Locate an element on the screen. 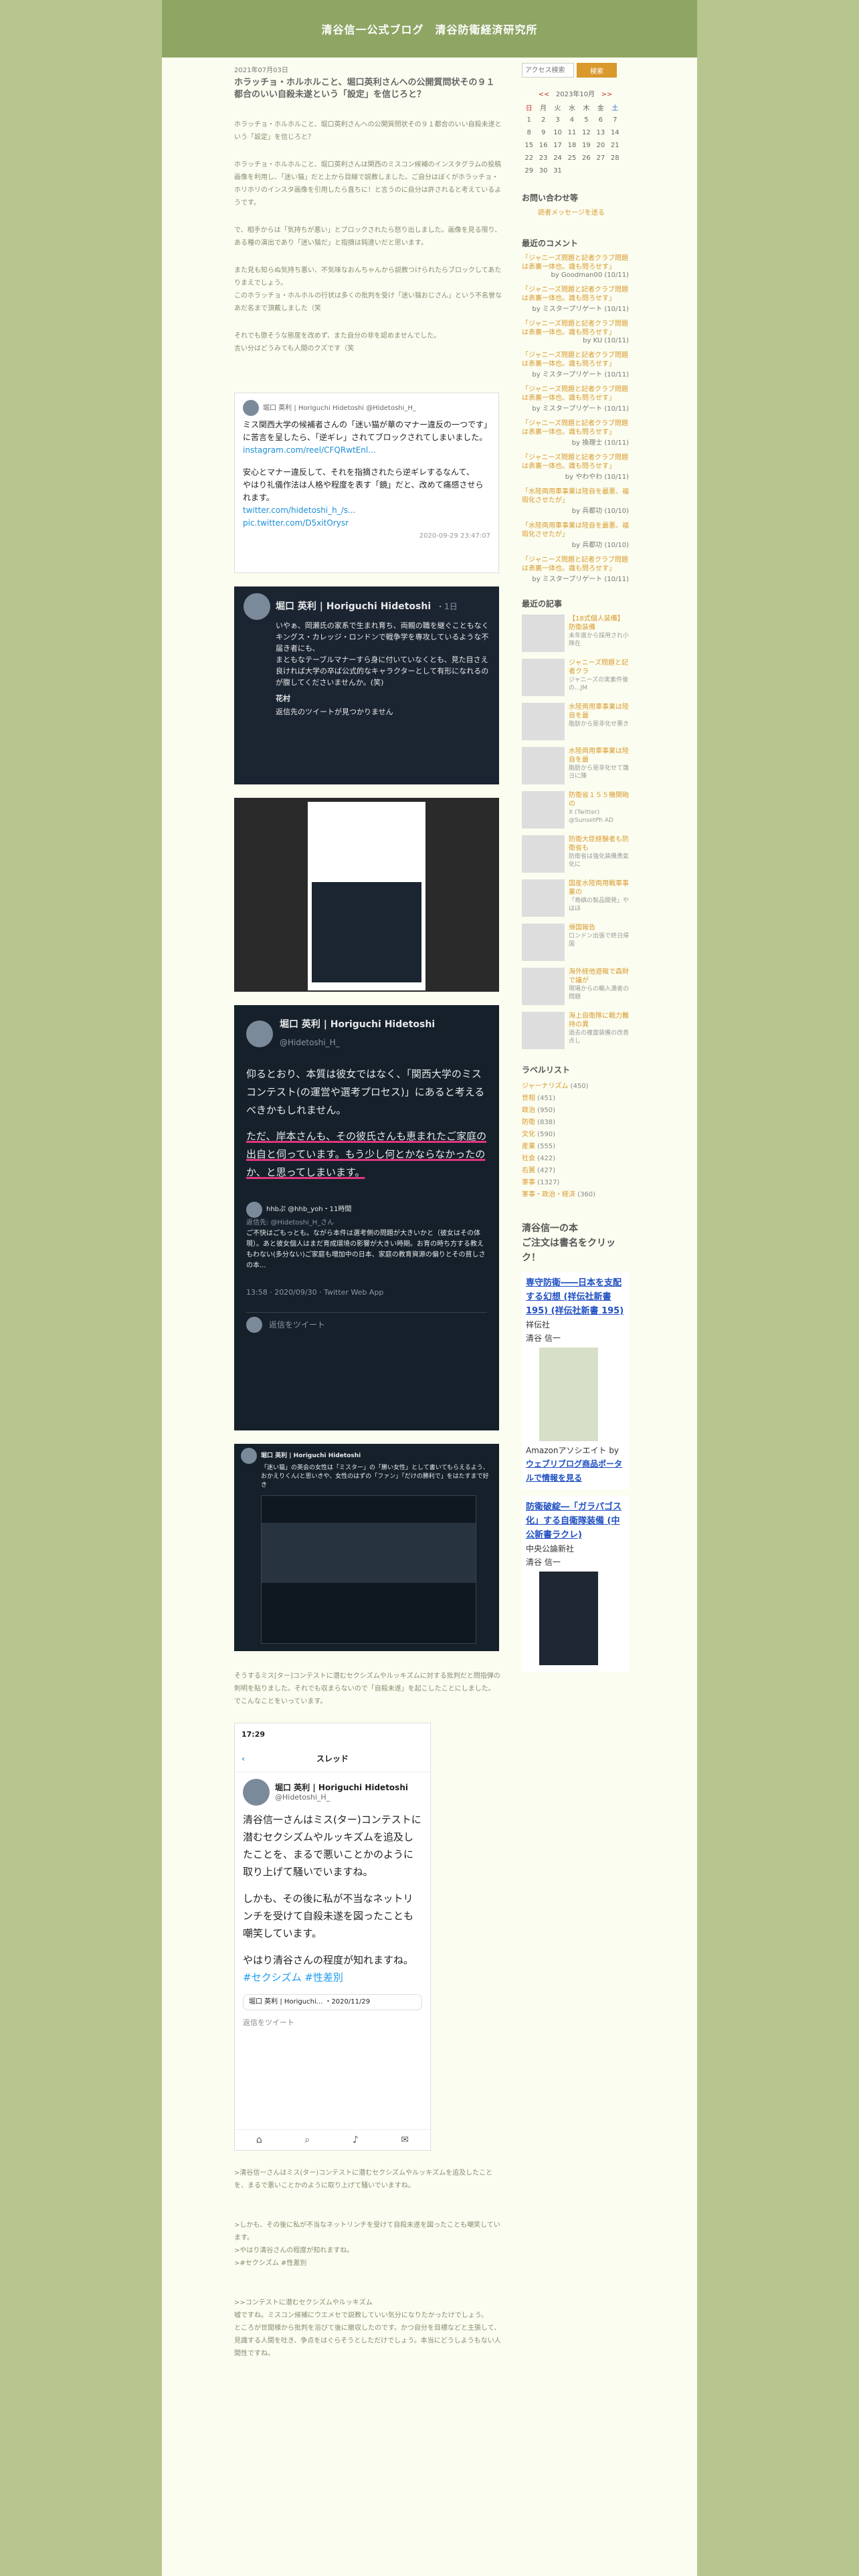 This screenshot has width=859, height=2576. label-name: 右翼 is located at coordinates (529, 1171).